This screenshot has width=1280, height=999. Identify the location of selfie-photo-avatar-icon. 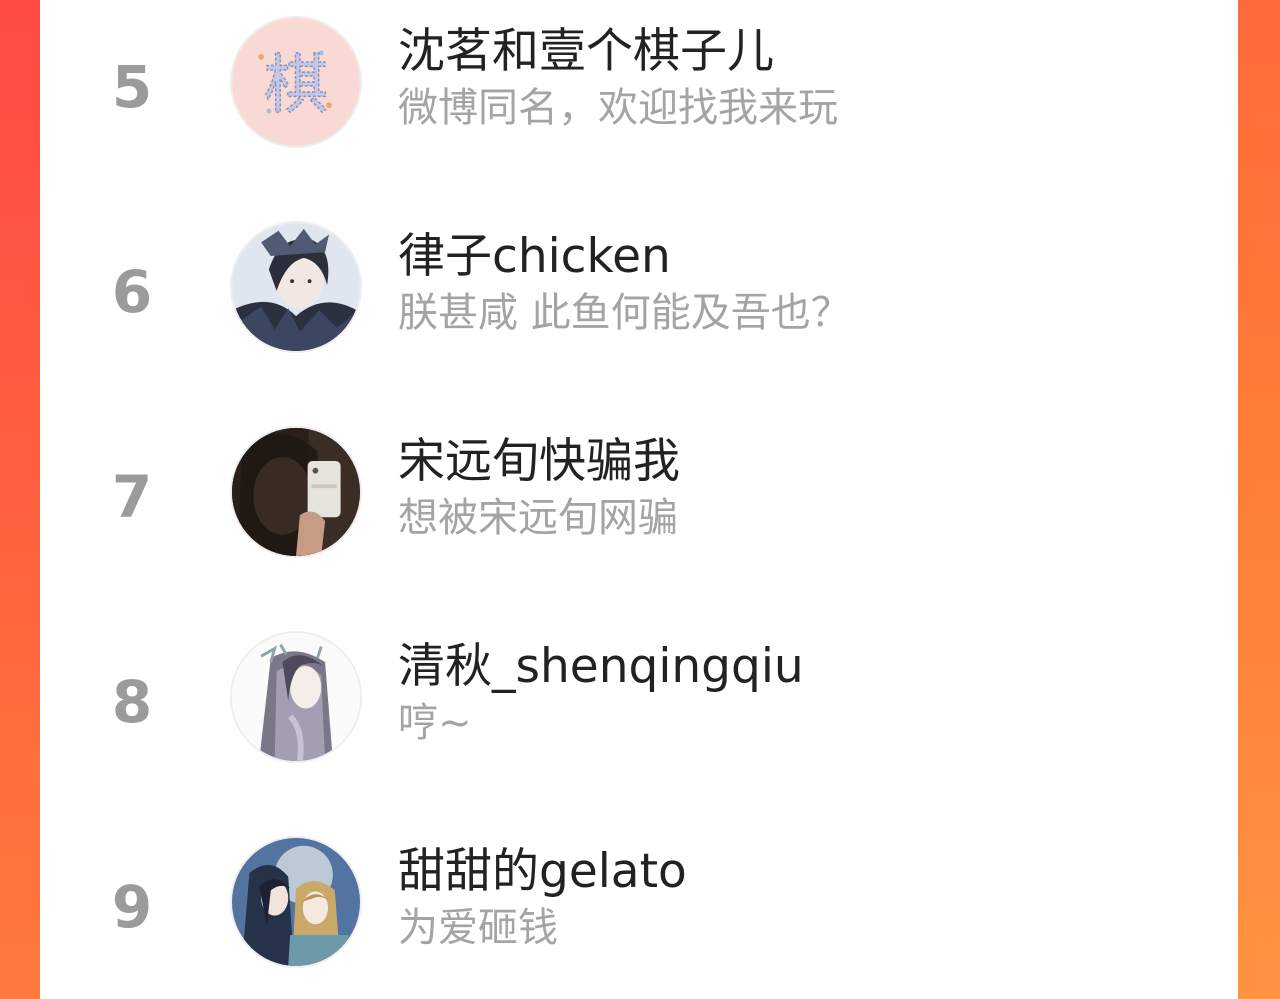
(296, 492).